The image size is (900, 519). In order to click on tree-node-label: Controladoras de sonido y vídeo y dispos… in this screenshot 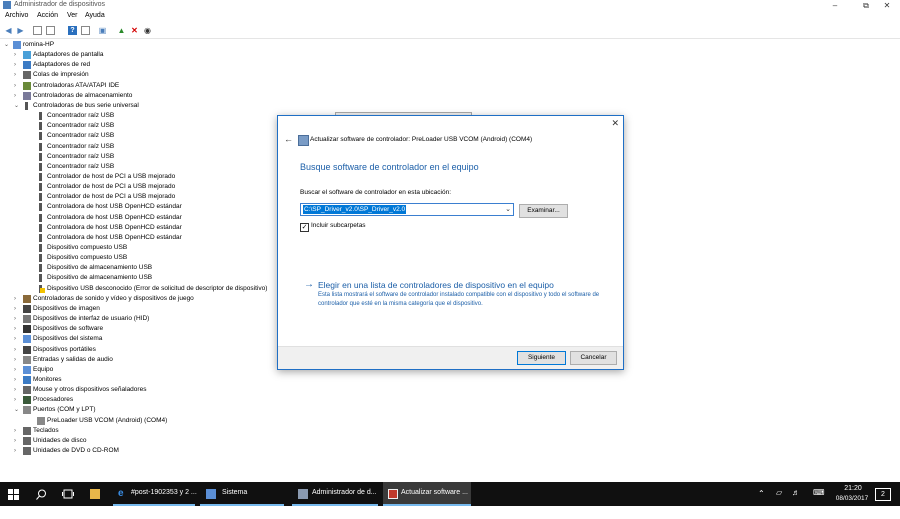, I will do `click(113, 298)`.